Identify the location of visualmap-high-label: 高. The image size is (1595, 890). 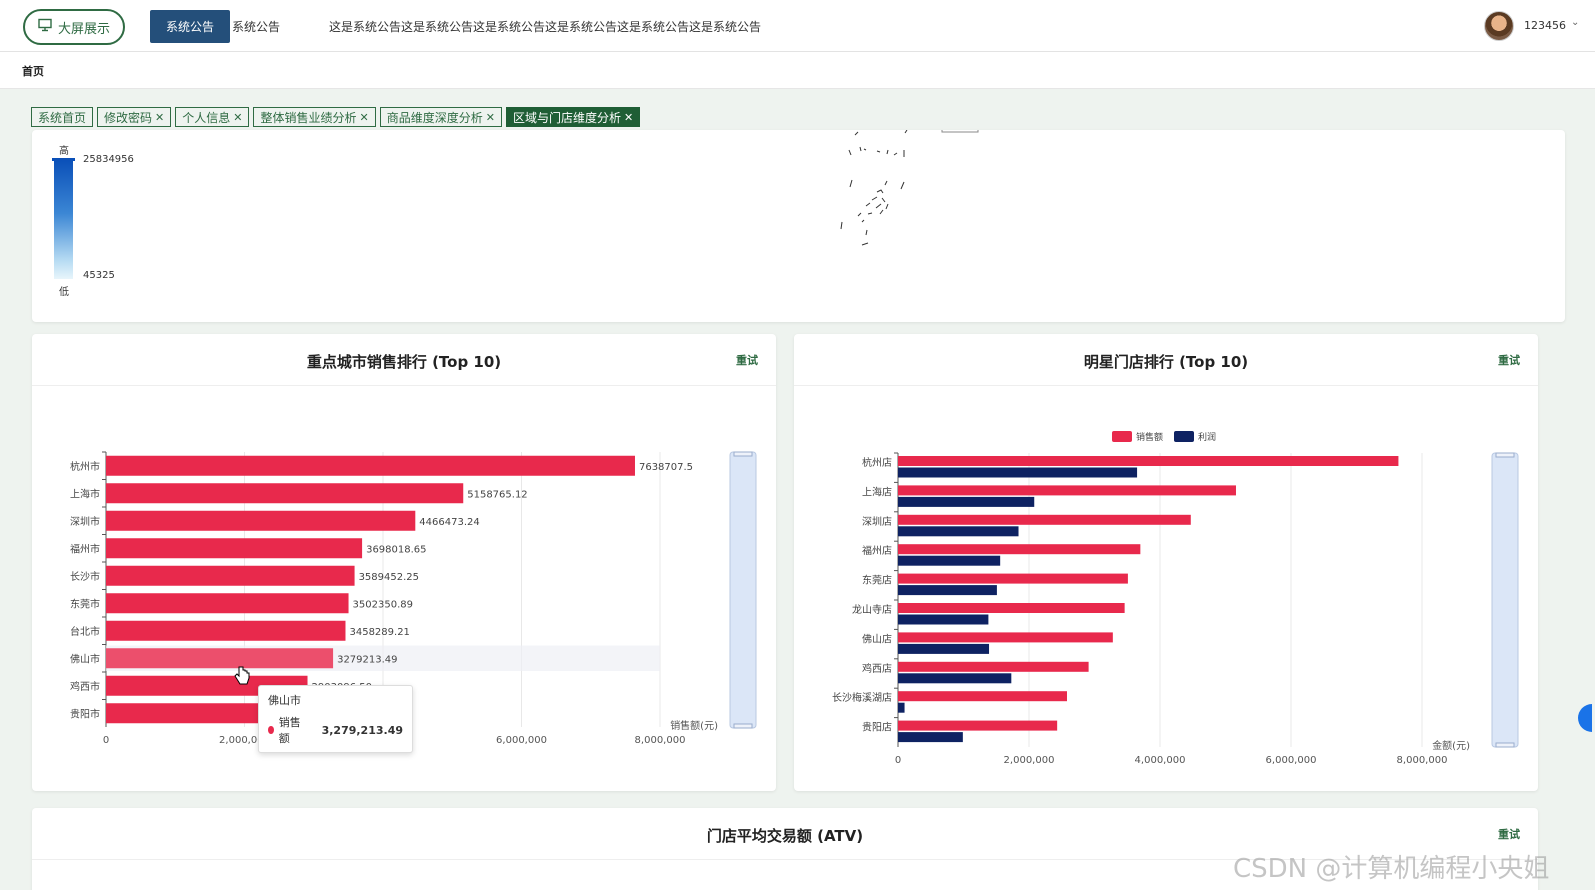
(64, 151).